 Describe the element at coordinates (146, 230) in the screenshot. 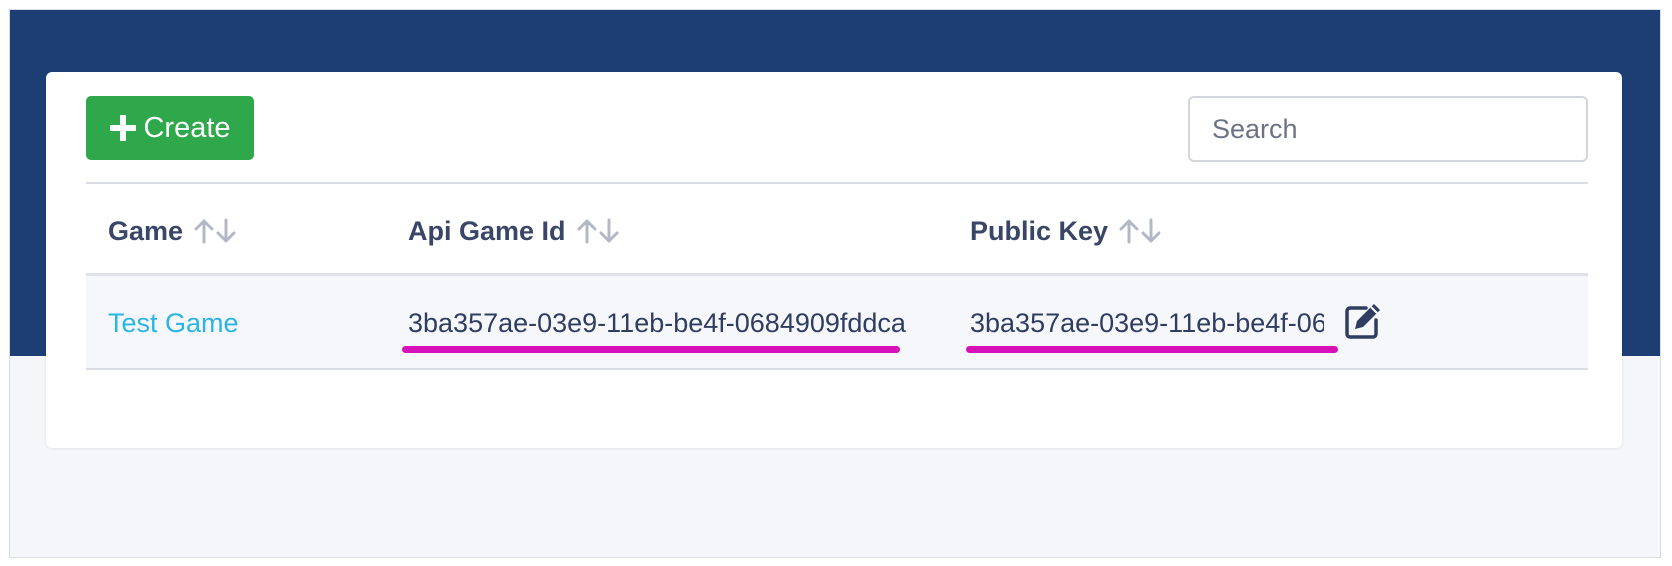

I see `column-header-label: Game` at that location.